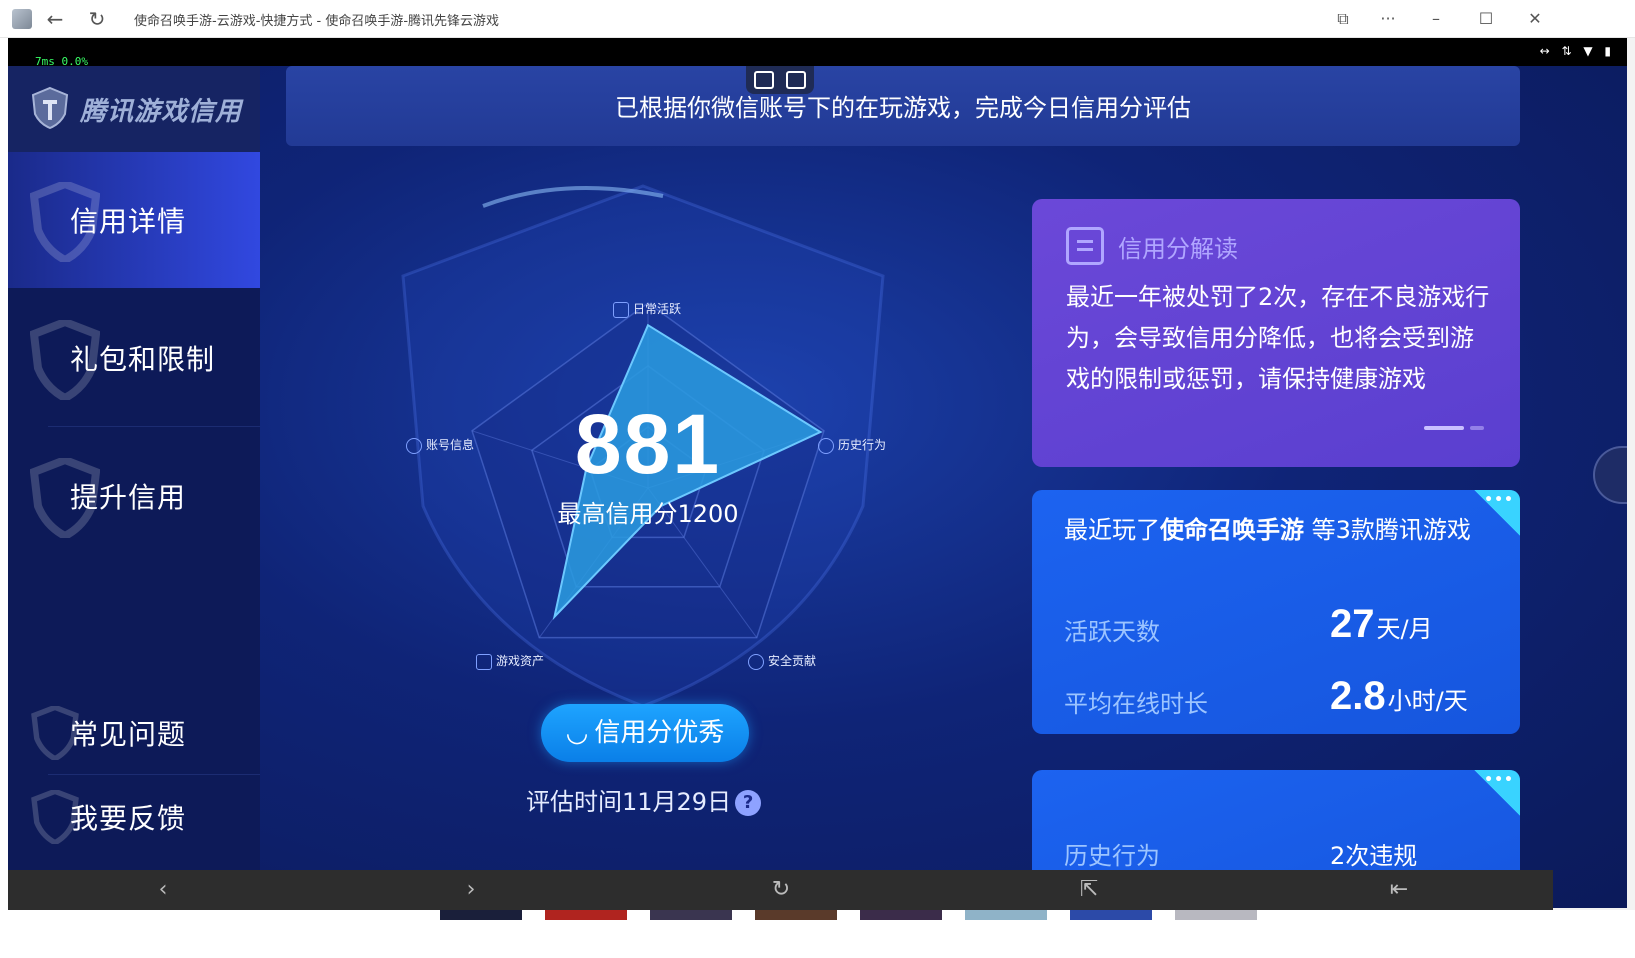 The height and width of the screenshot is (958, 1635). What do you see at coordinates (621, 309) in the screenshot?
I see `calendar-icon` at bounding box center [621, 309].